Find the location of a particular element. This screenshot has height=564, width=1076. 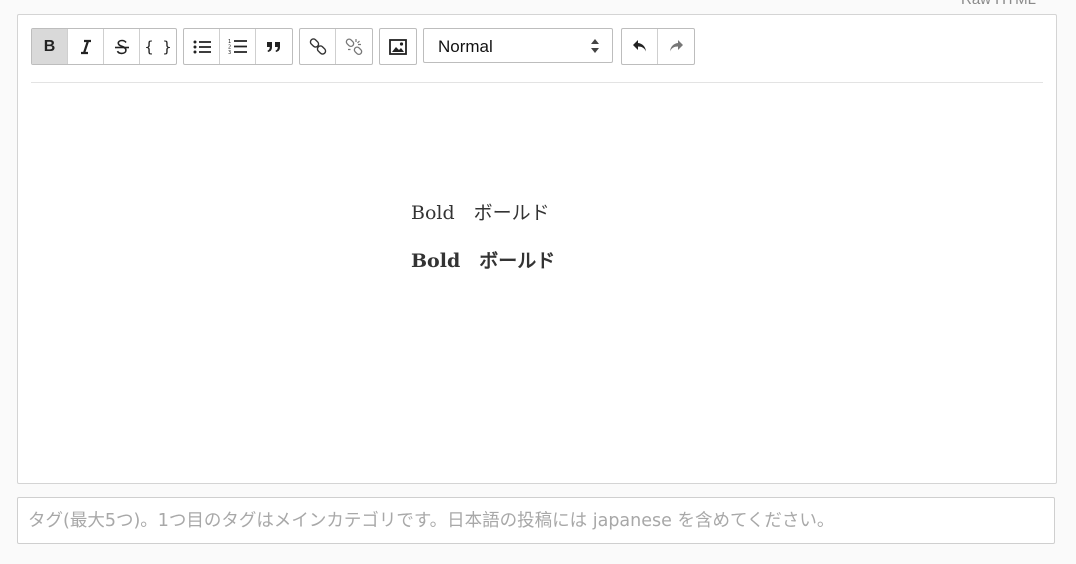

strikethrough-icon is located at coordinates (121, 46).